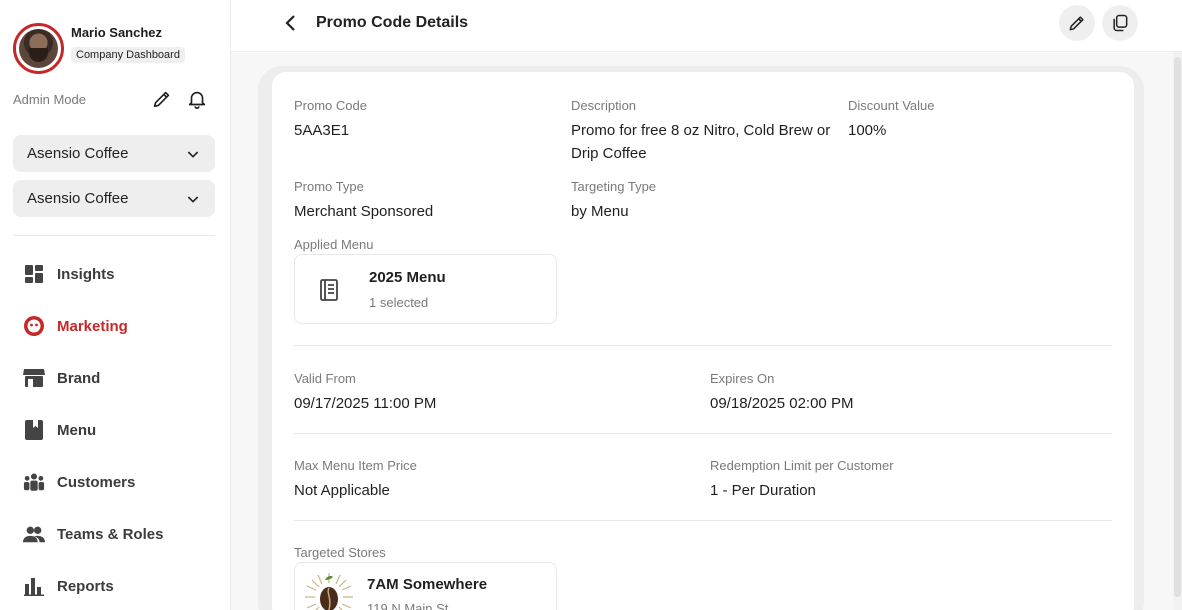  I want to click on sidebar-divider, so click(114, 235).